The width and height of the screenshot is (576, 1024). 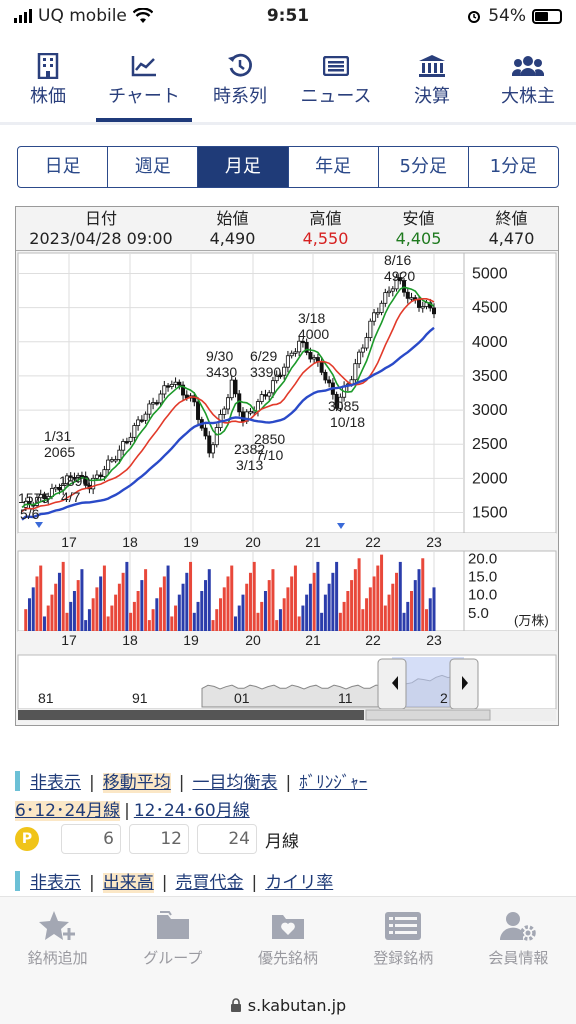 I want to click on tab-monthly: 月足, so click(x=243, y=167).